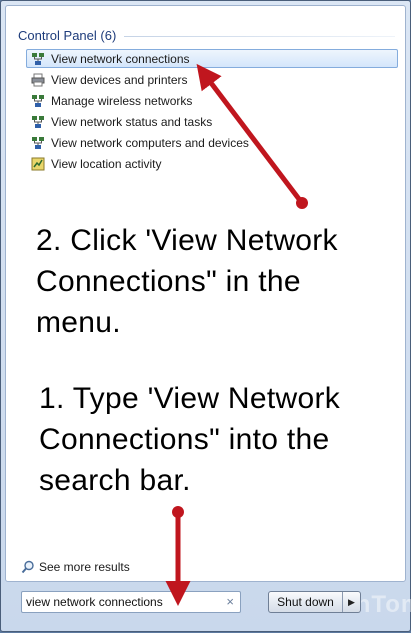 The height and width of the screenshot is (633, 411). What do you see at coordinates (178, 556) in the screenshot?
I see `arrow-to-search-box` at bounding box center [178, 556].